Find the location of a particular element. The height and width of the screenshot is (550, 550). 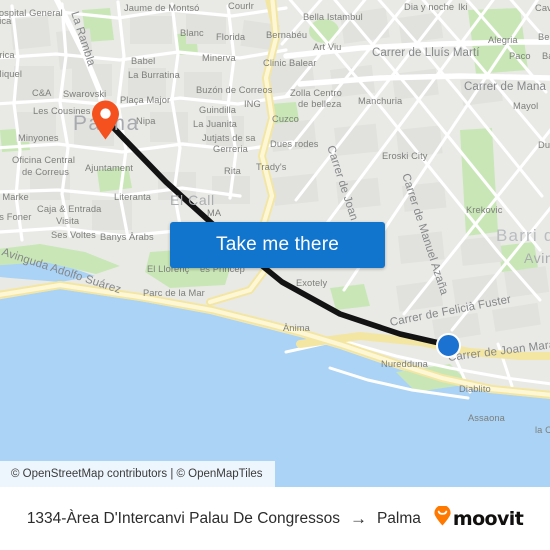

destination-label: Palma is located at coordinates (398, 518).